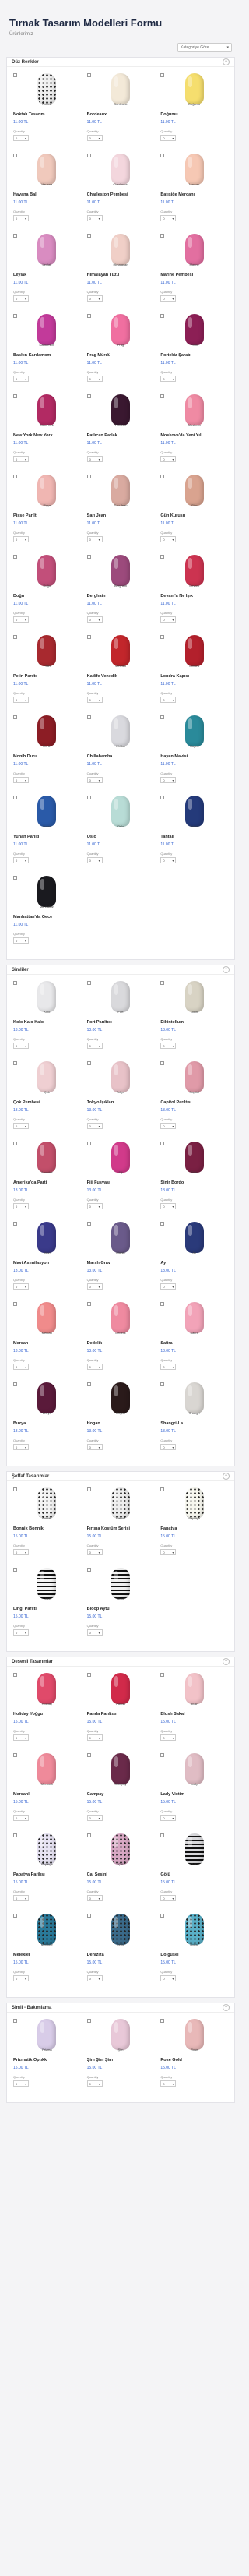 This screenshot has width=249, height=2576. What do you see at coordinates (120, 62) in the screenshot?
I see `section-header: Düz Renkler −` at bounding box center [120, 62].